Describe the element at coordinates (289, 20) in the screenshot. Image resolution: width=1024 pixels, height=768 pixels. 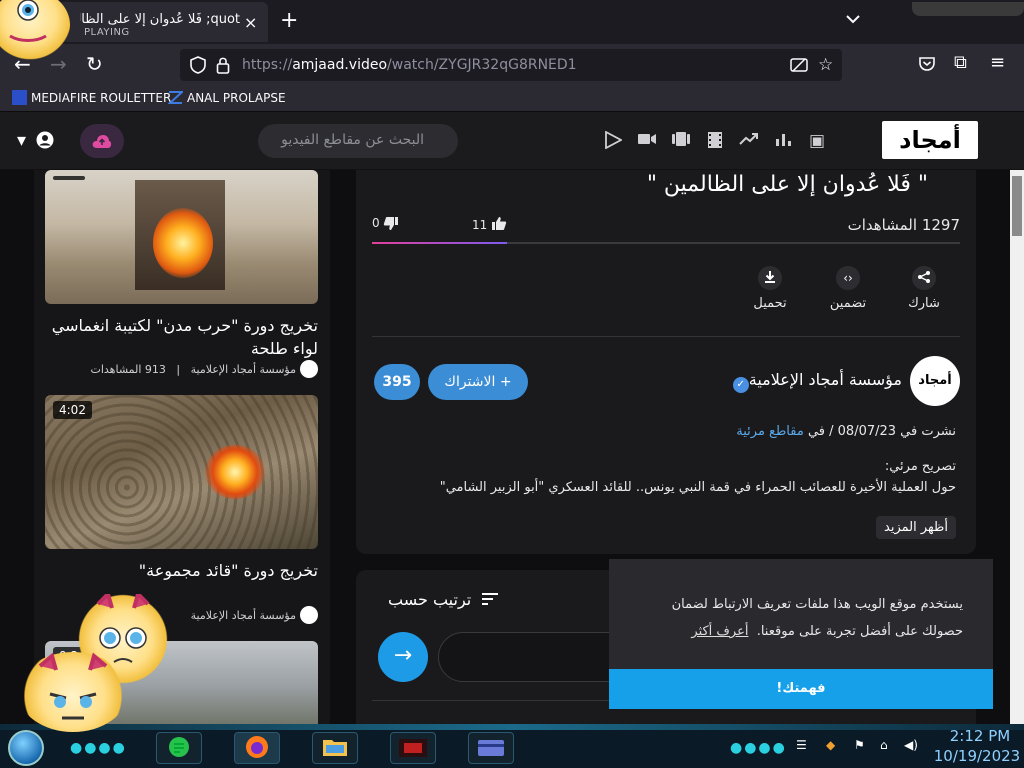
I see `new-tab-icon: +` at that location.